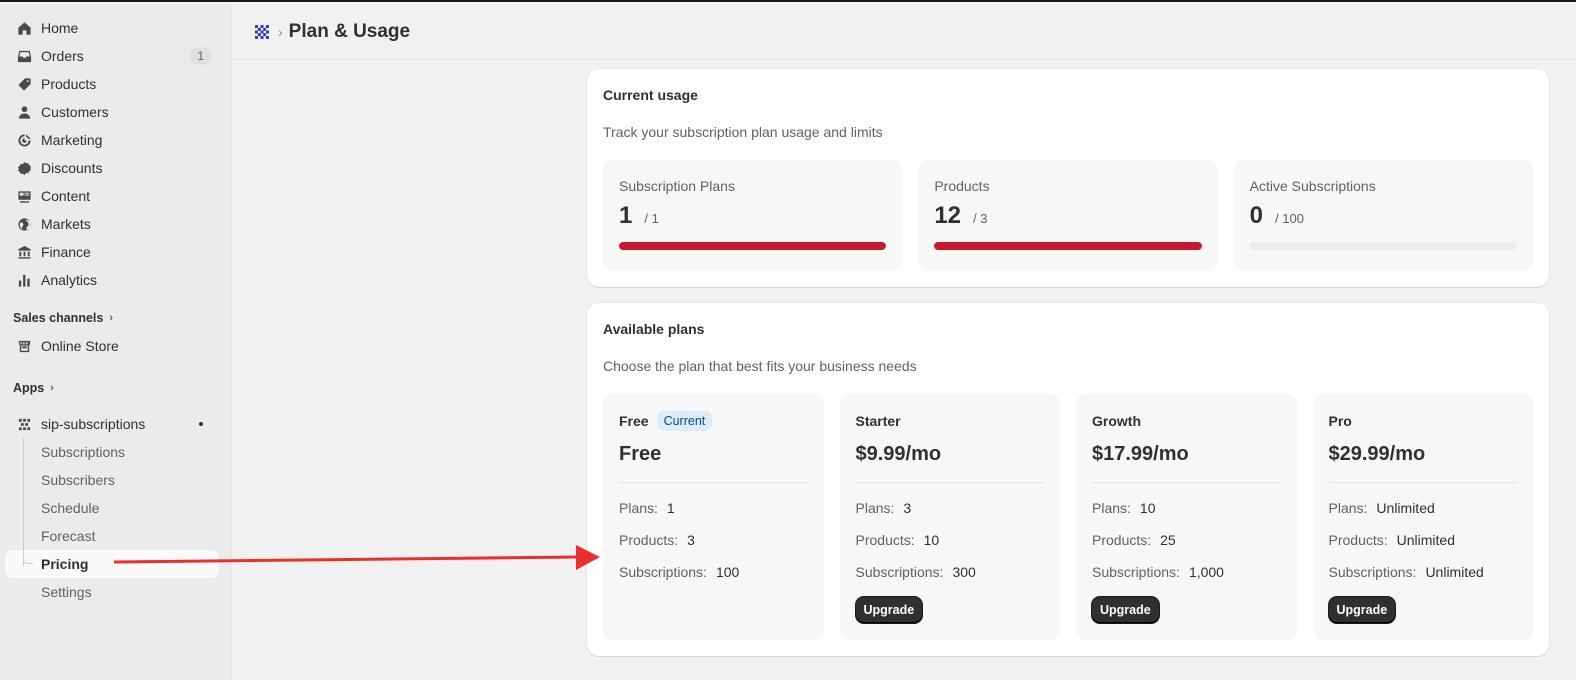 This screenshot has width=1576, height=680. What do you see at coordinates (948, 215) in the screenshot?
I see `usage-count: 12` at bounding box center [948, 215].